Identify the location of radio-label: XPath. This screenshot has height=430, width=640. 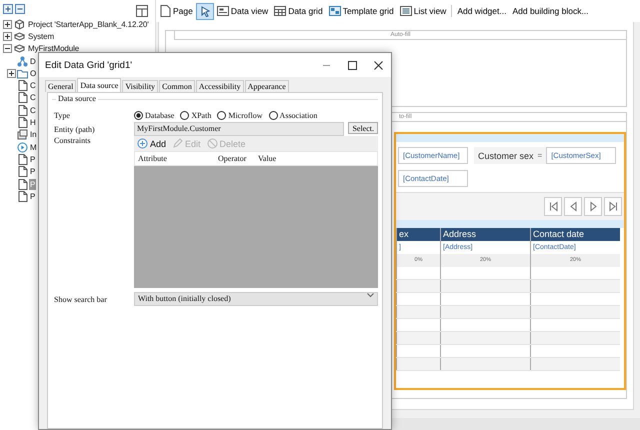
(201, 115).